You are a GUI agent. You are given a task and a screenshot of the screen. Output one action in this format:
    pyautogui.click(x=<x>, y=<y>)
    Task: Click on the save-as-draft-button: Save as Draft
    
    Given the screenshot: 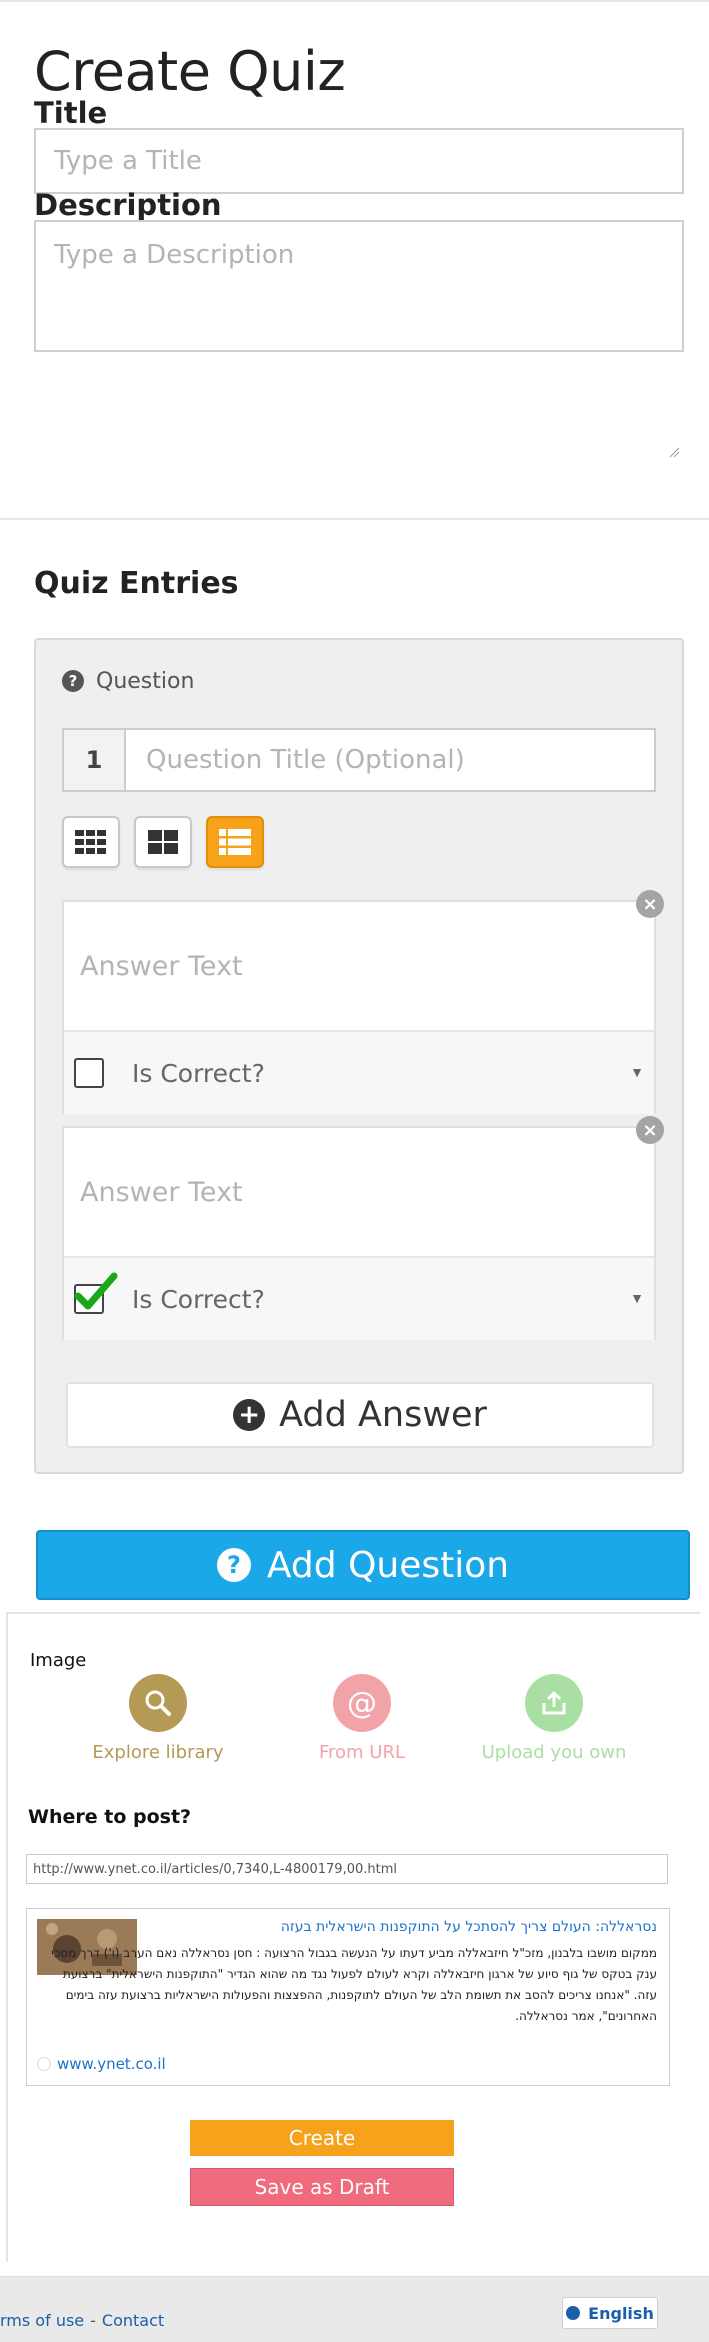 What is the action you would take?
    pyautogui.click(x=322, y=2187)
    